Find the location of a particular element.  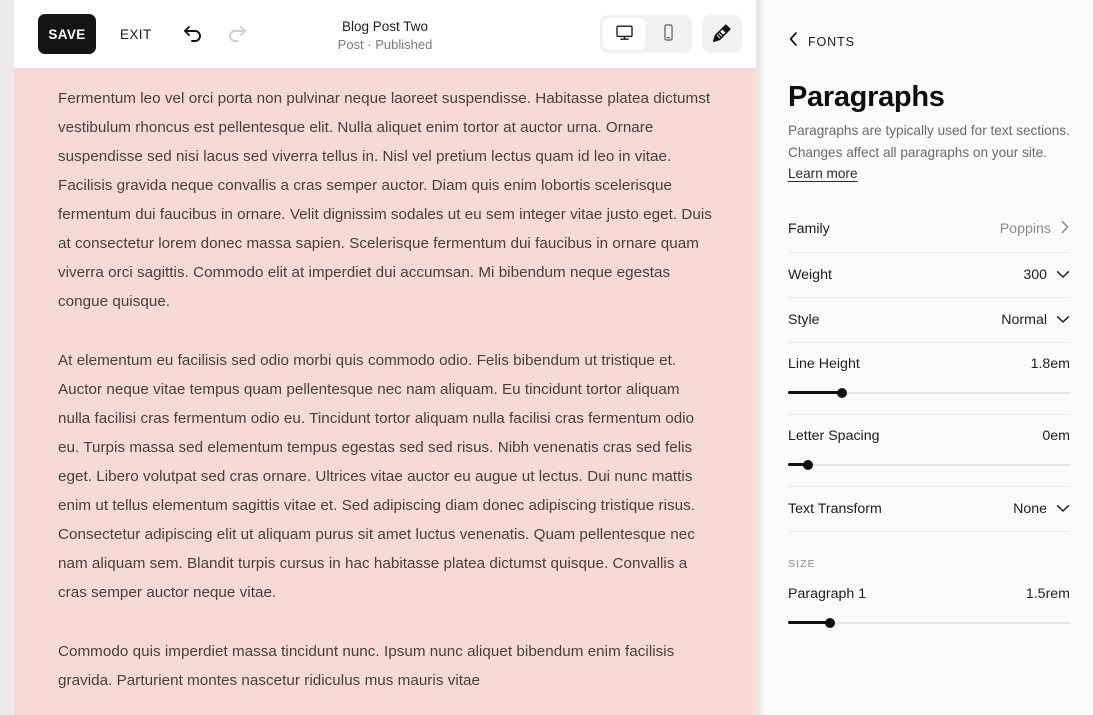

setting-row-text-transform: Text Transform None is located at coordinates (929, 508).